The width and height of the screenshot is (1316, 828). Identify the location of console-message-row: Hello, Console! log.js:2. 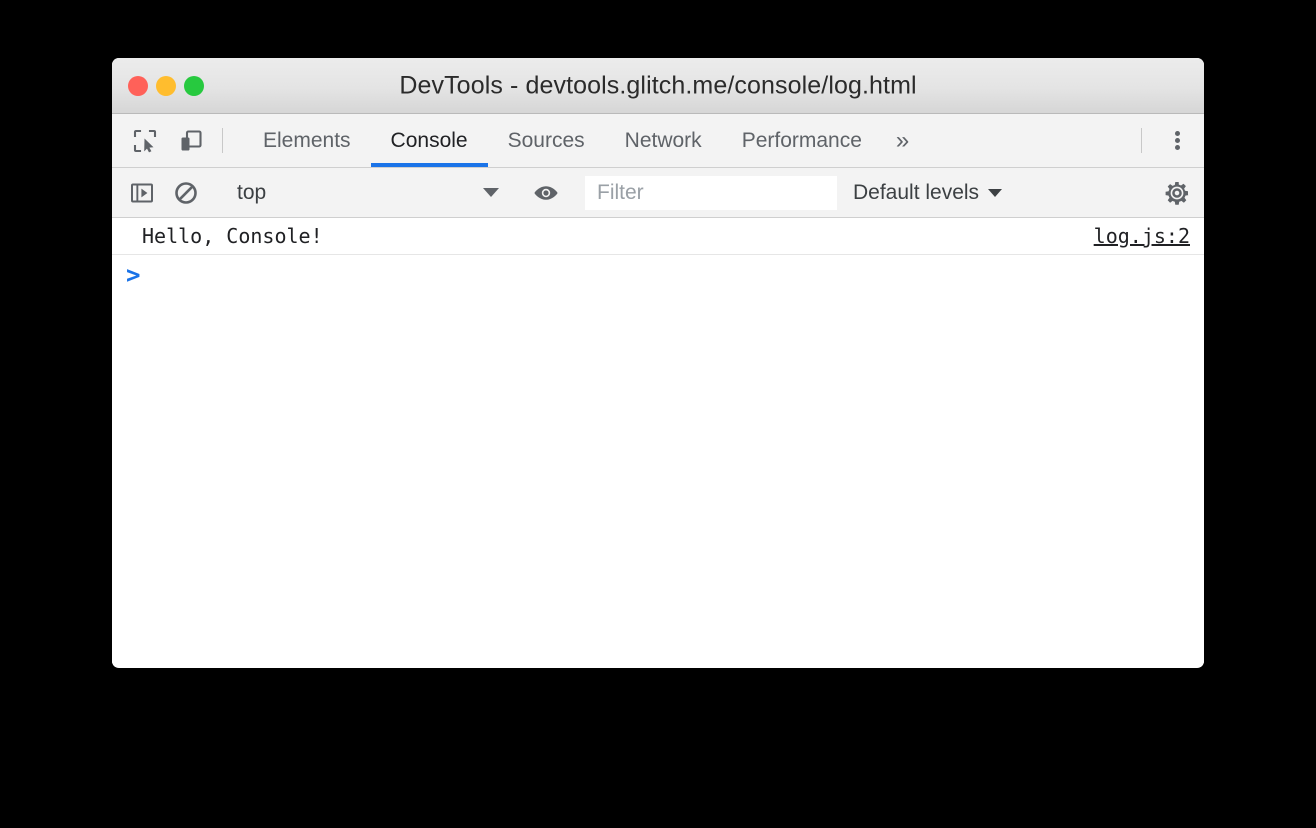
(658, 236).